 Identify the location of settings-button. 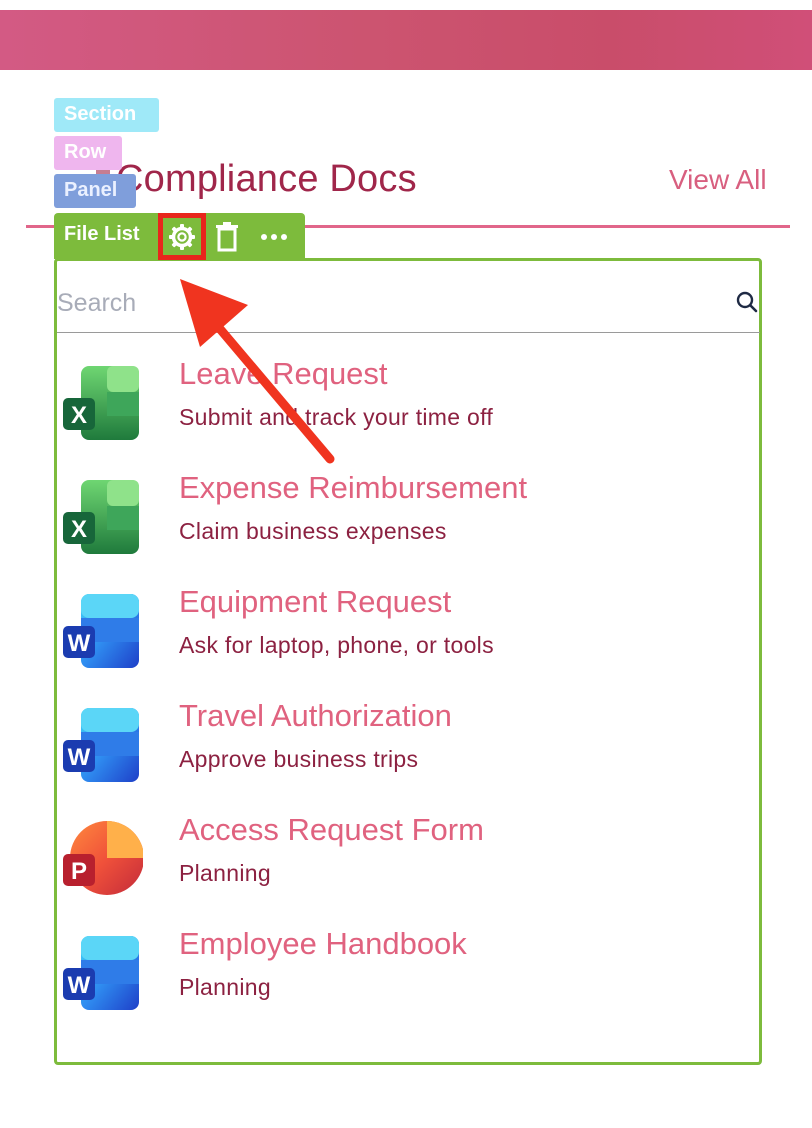
(182, 236).